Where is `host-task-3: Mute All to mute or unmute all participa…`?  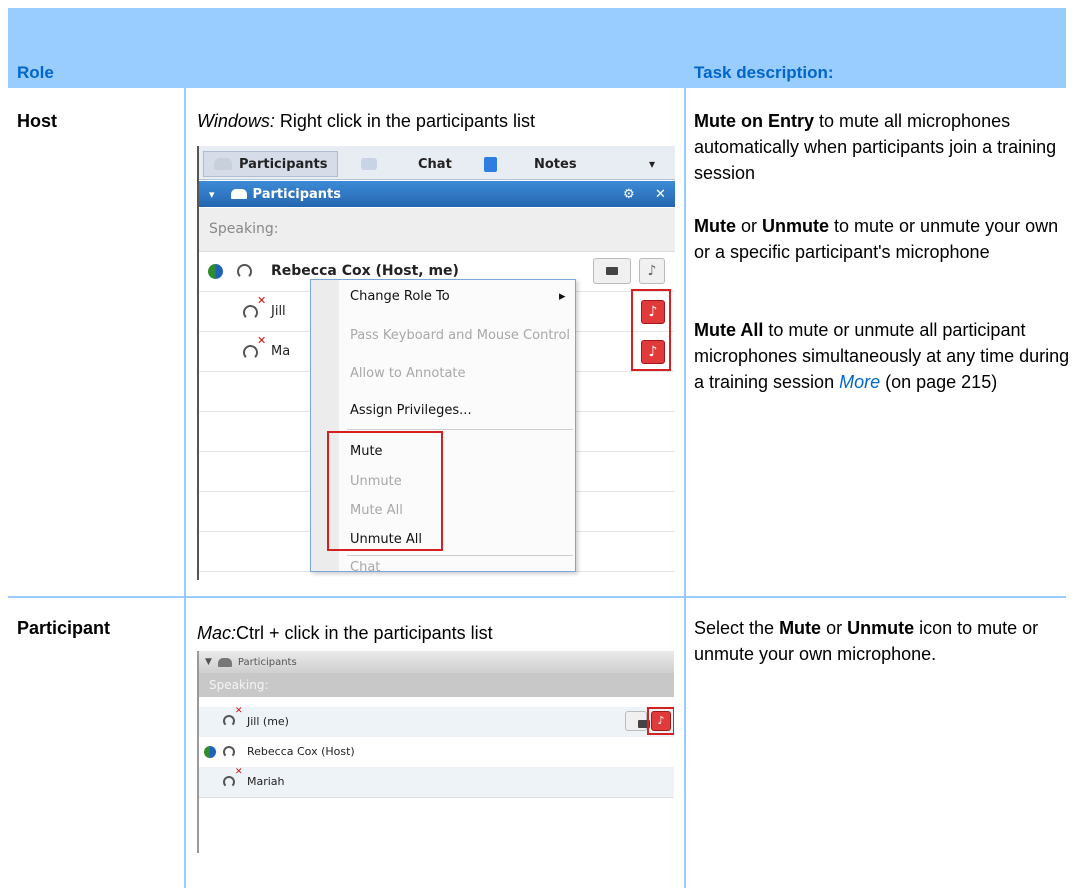 host-task-3: Mute All to mute or unmute all participa… is located at coordinates (882, 356).